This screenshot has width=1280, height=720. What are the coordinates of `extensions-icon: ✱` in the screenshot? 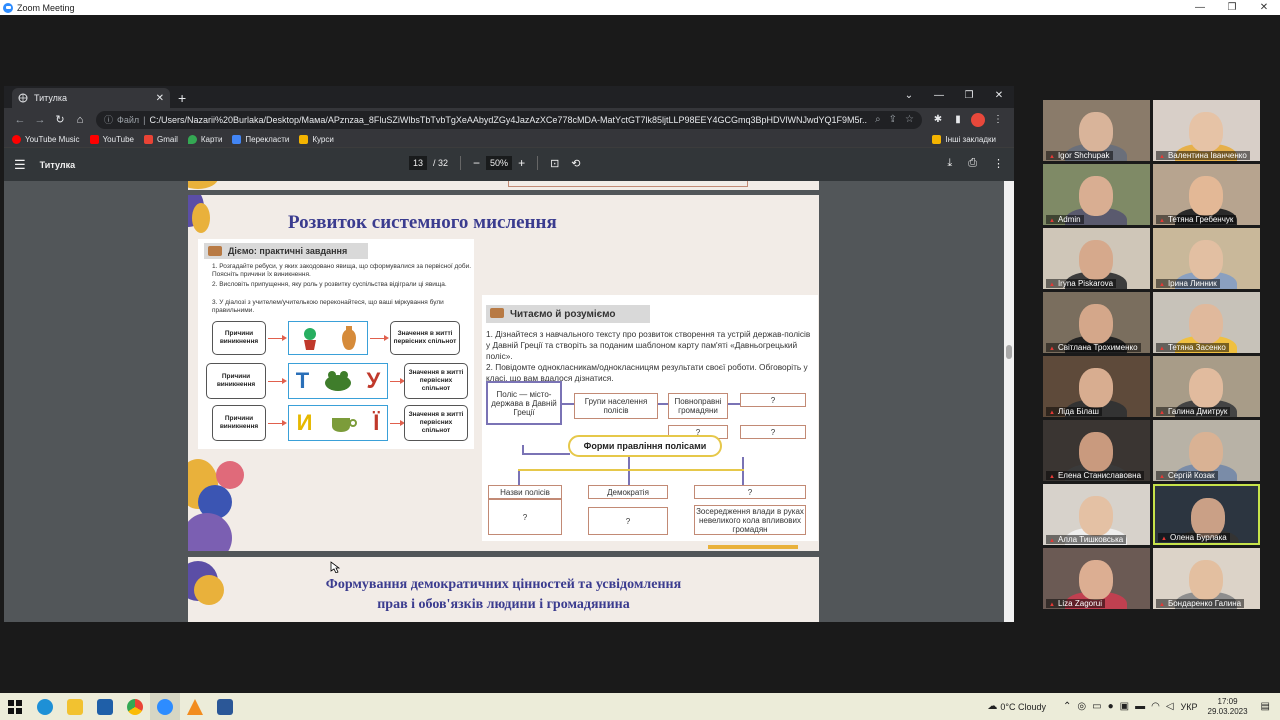 It's located at (938, 119).